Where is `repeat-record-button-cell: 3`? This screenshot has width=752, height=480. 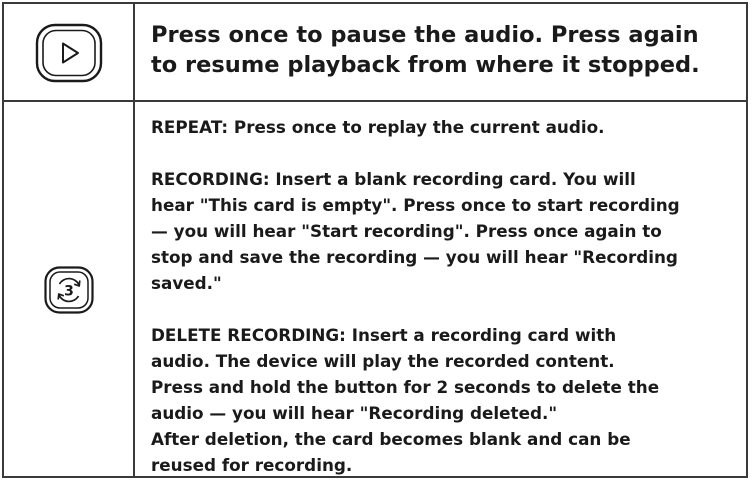 repeat-record-button-cell: 3 is located at coordinates (69, 290).